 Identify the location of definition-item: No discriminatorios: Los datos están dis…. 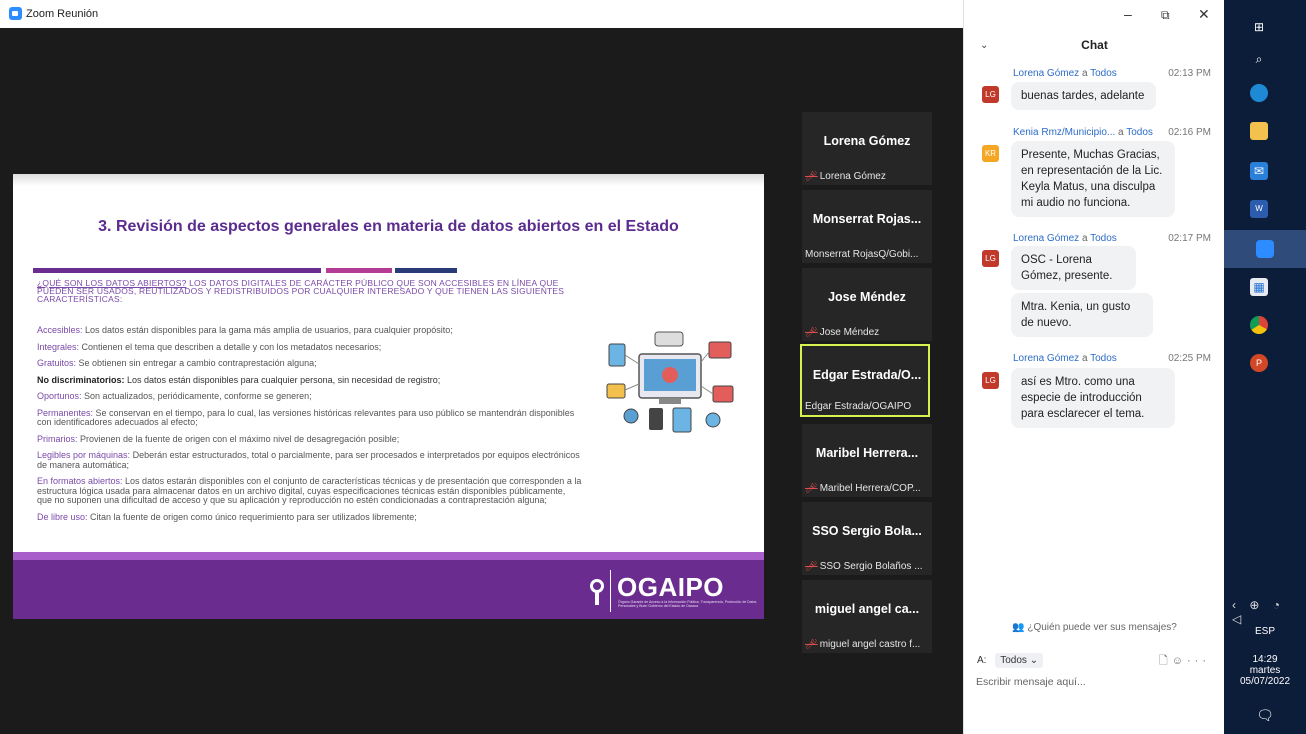
(239, 379).